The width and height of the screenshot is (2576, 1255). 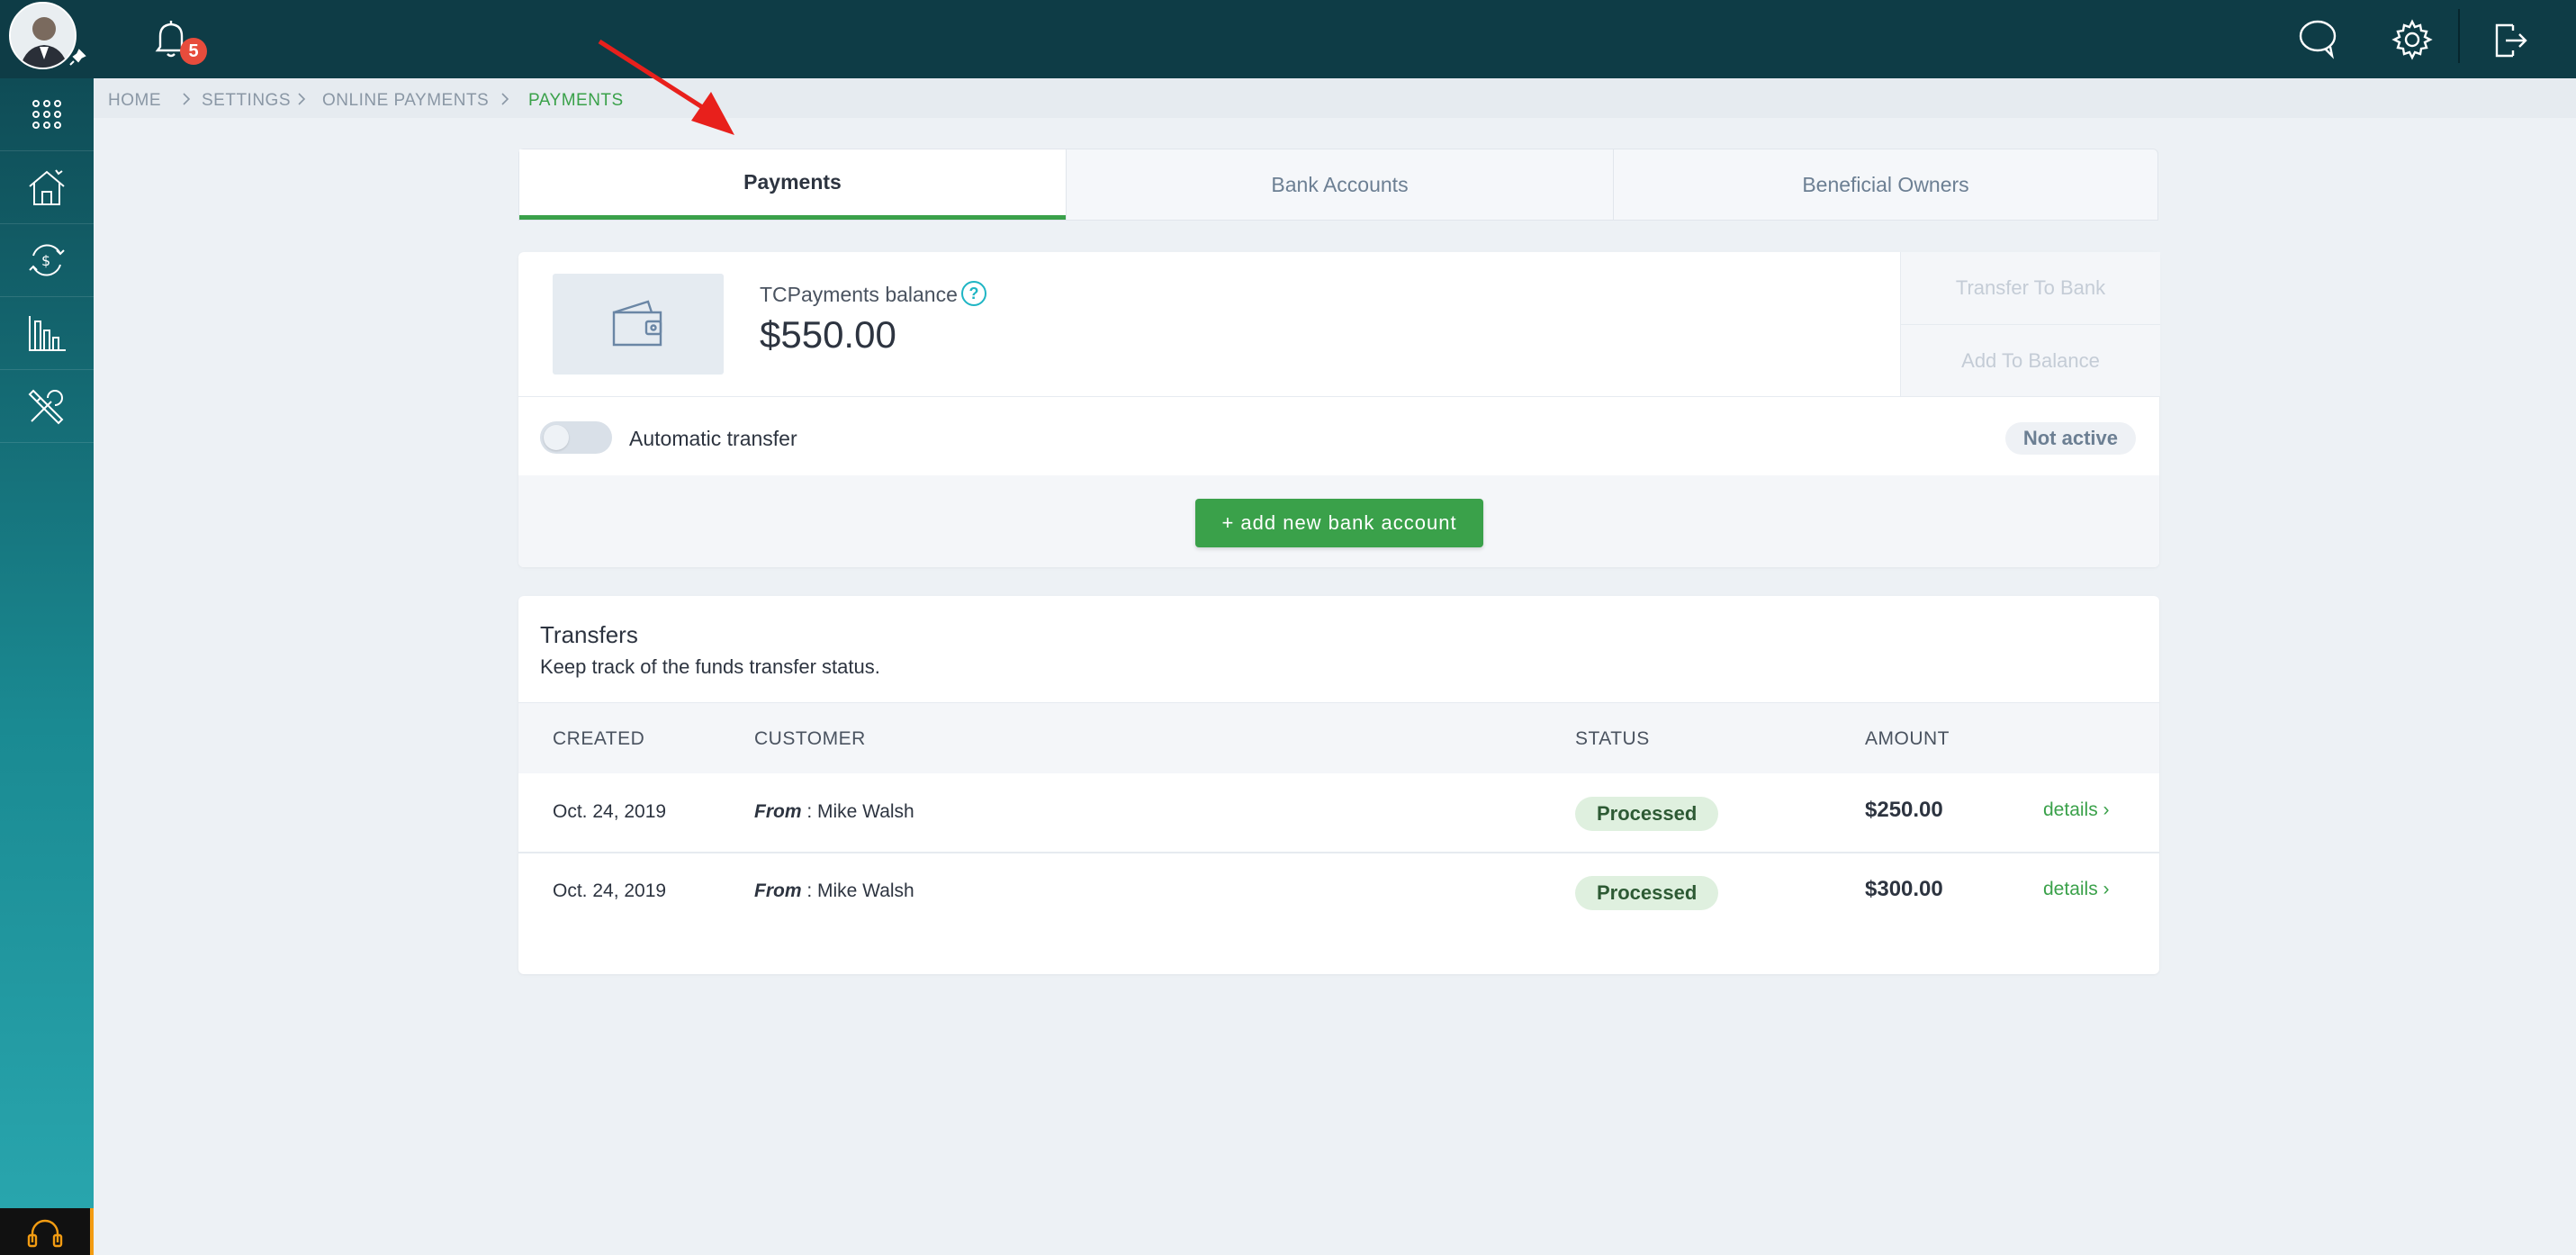 I want to click on balance-label: TCPayments balance, so click(x=859, y=294).